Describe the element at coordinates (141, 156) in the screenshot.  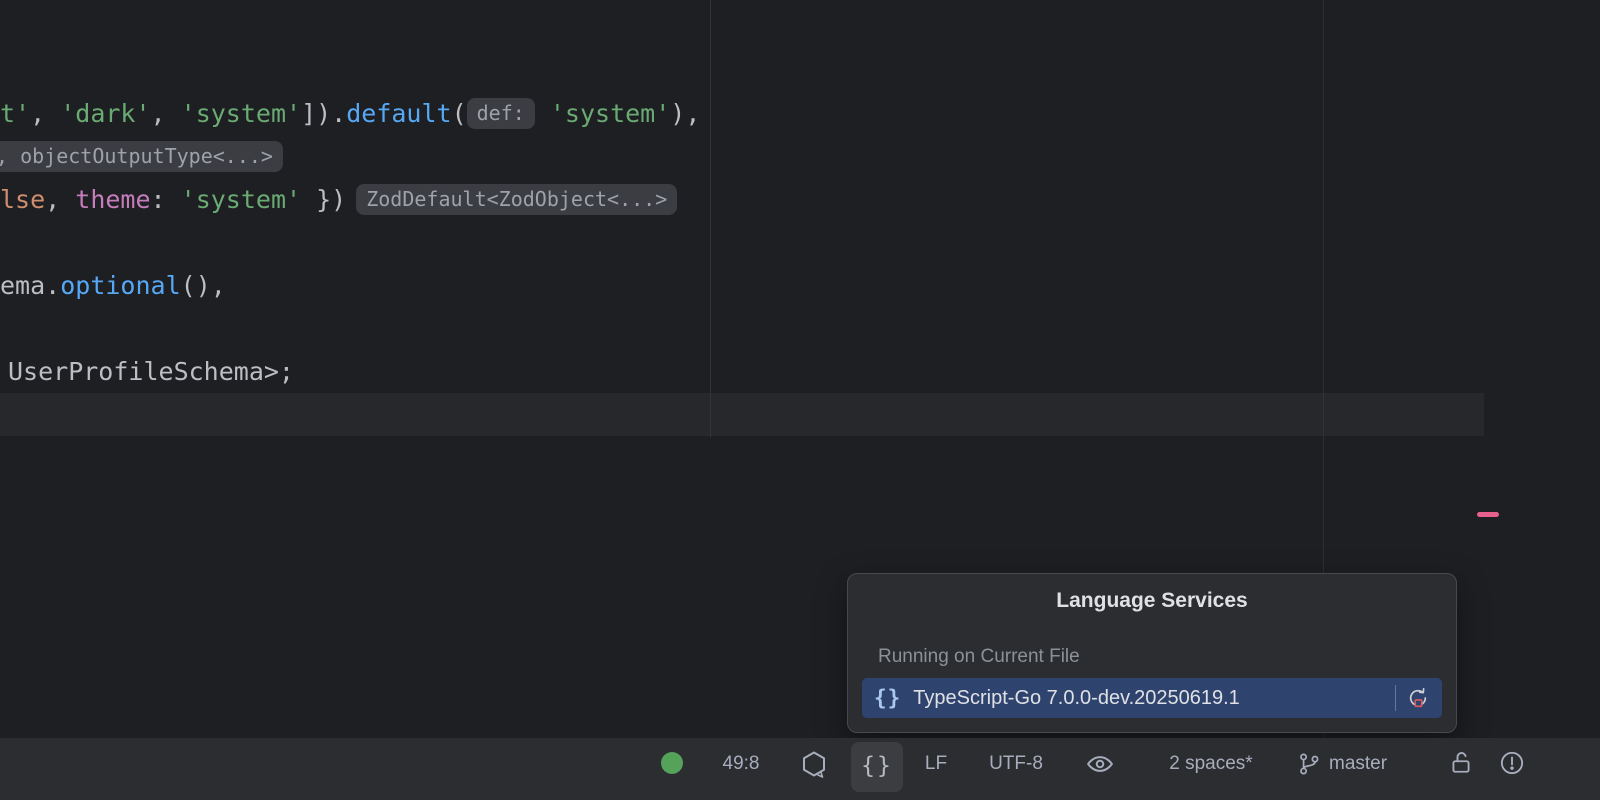
I see `type-hint-inlay: , objectOutputType<...>` at that location.